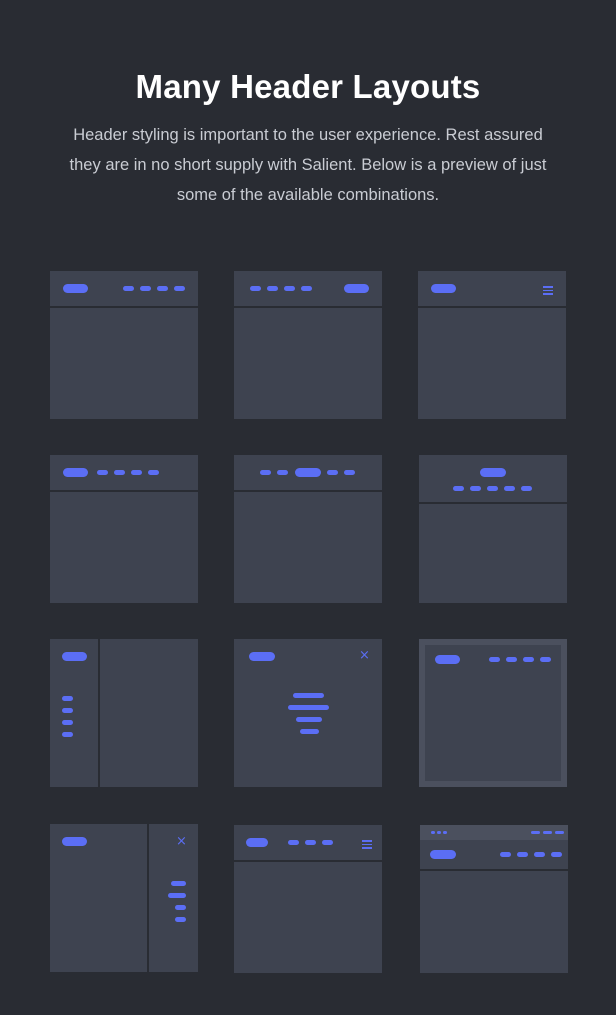 Image resolution: width=616 pixels, height=1015 pixels. Describe the element at coordinates (124, 898) in the screenshot. I see `layout-card-off-canvas-right-menu: ×` at that location.